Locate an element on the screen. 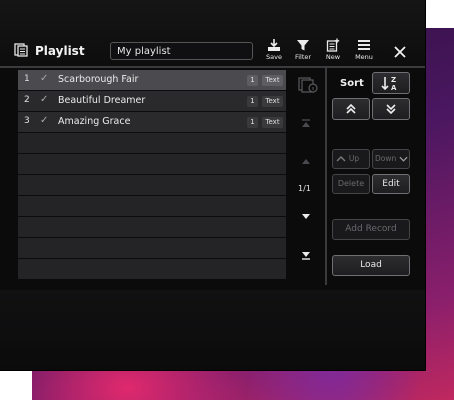  playlist-icon is located at coordinates (21, 50).